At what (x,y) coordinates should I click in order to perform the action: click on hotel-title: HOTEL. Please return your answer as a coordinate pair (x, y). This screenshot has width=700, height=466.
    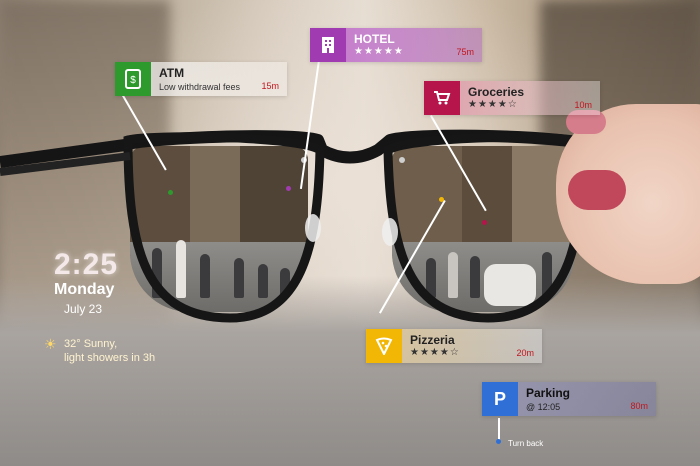
    Looking at the image, I should click on (374, 39).